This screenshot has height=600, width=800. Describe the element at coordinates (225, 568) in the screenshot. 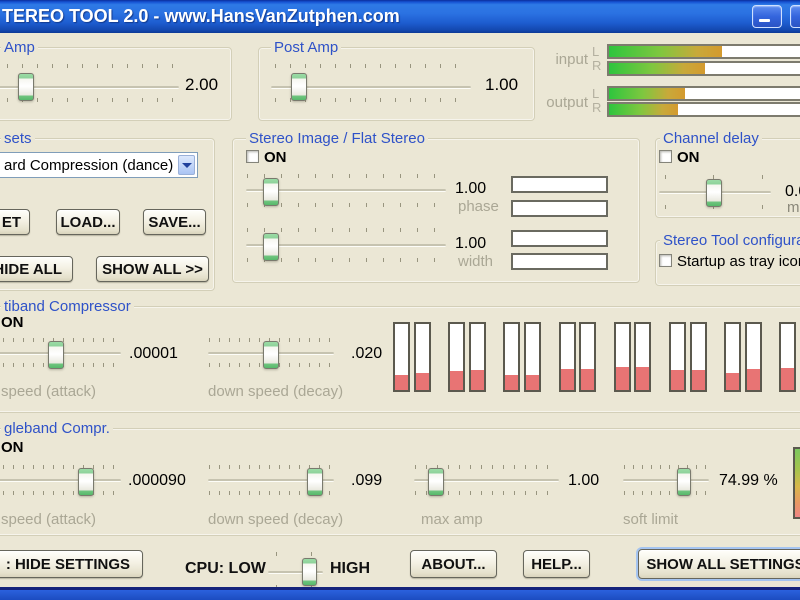

I see `cpu-low-label: CPU: LOW` at that location.